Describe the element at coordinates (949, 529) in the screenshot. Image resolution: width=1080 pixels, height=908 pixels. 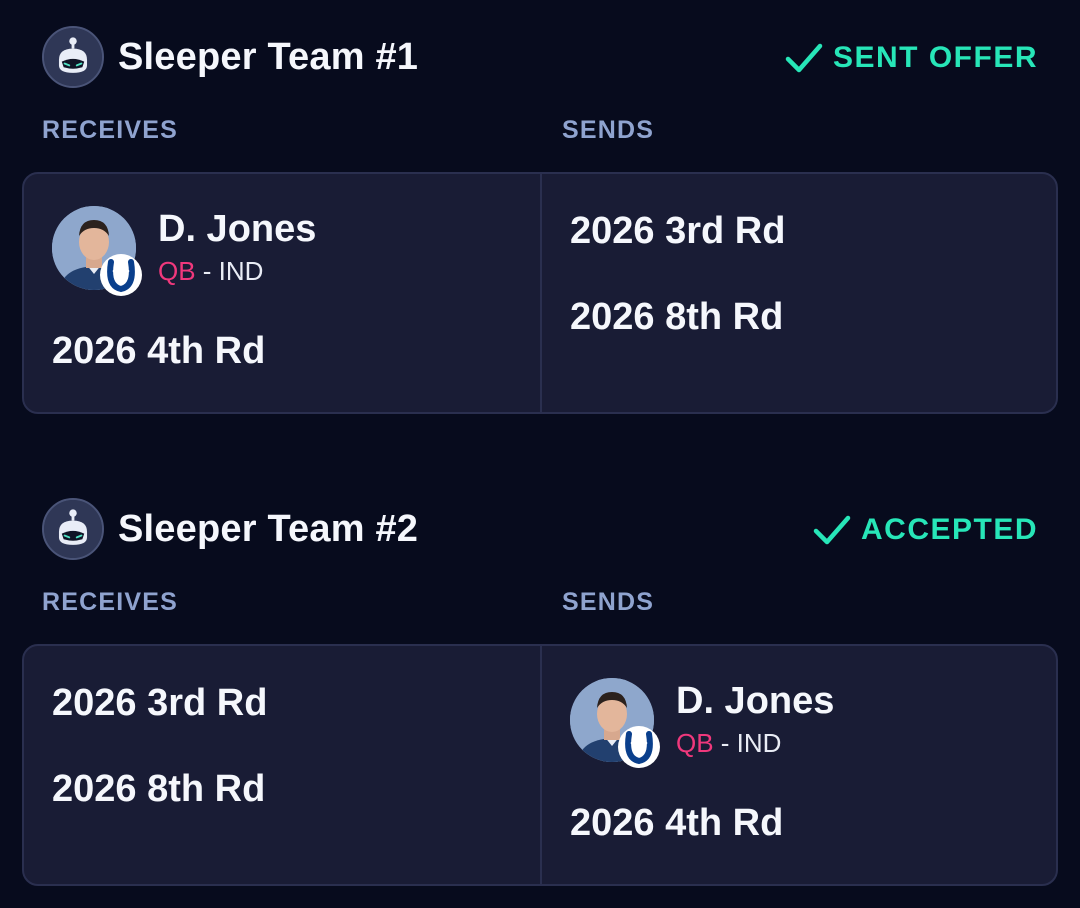
I see `status-text: ACCEPTED` at that location.